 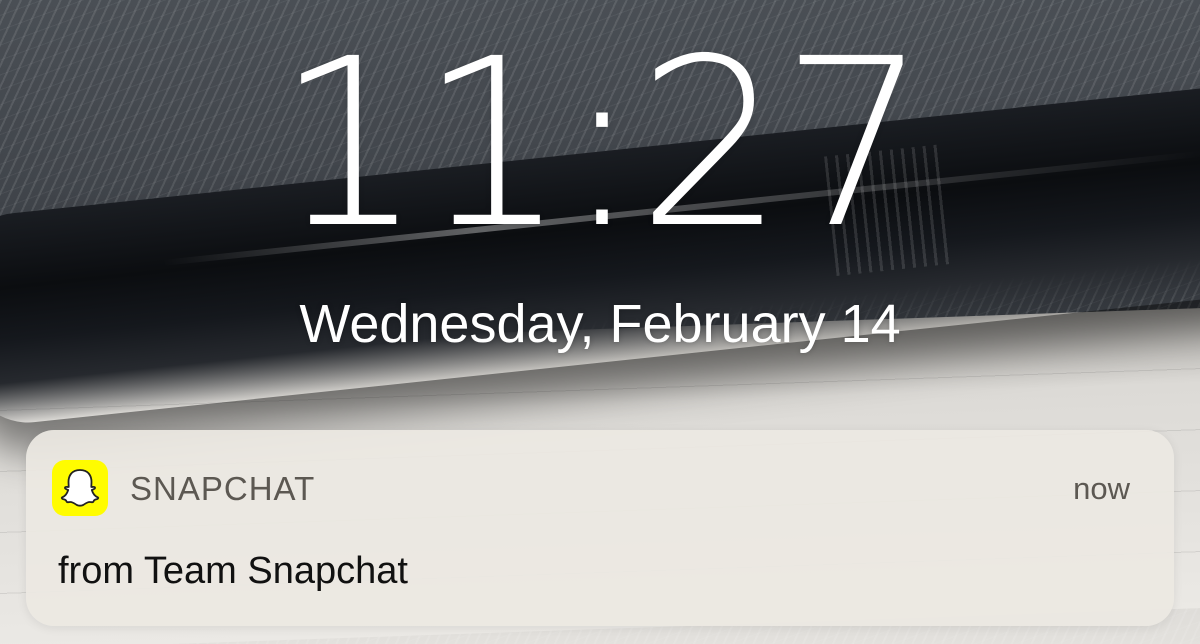 What do you see at coordinates (233, 571) in the screenshot?
I see `notification-message: from Team Snapchat` at bounding box center [233, 571].